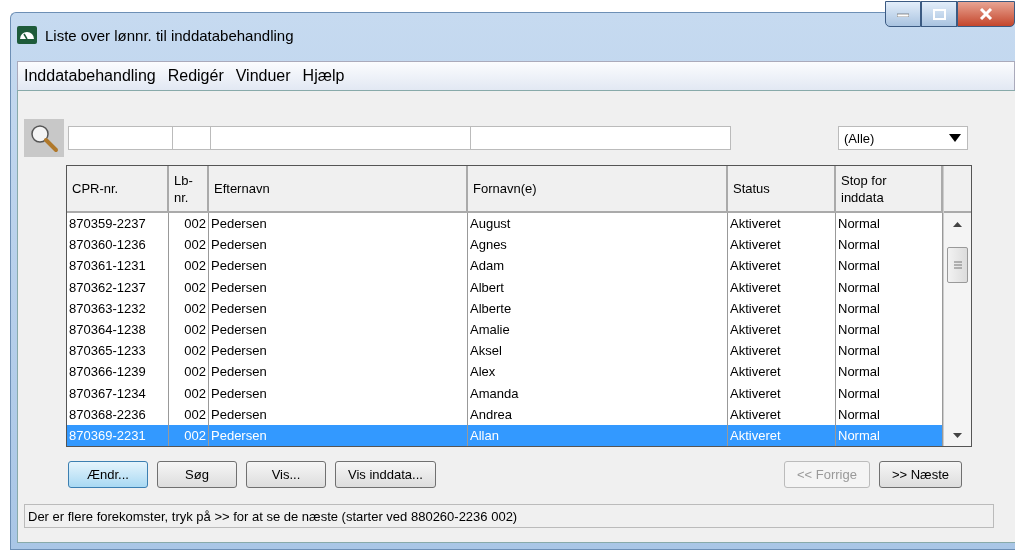 This screenshot has width=1015, height=557. What do you see at coordinates (197, 474) in the screenshot?
I see `action-button: Søg` at bounding box center [197, 474].